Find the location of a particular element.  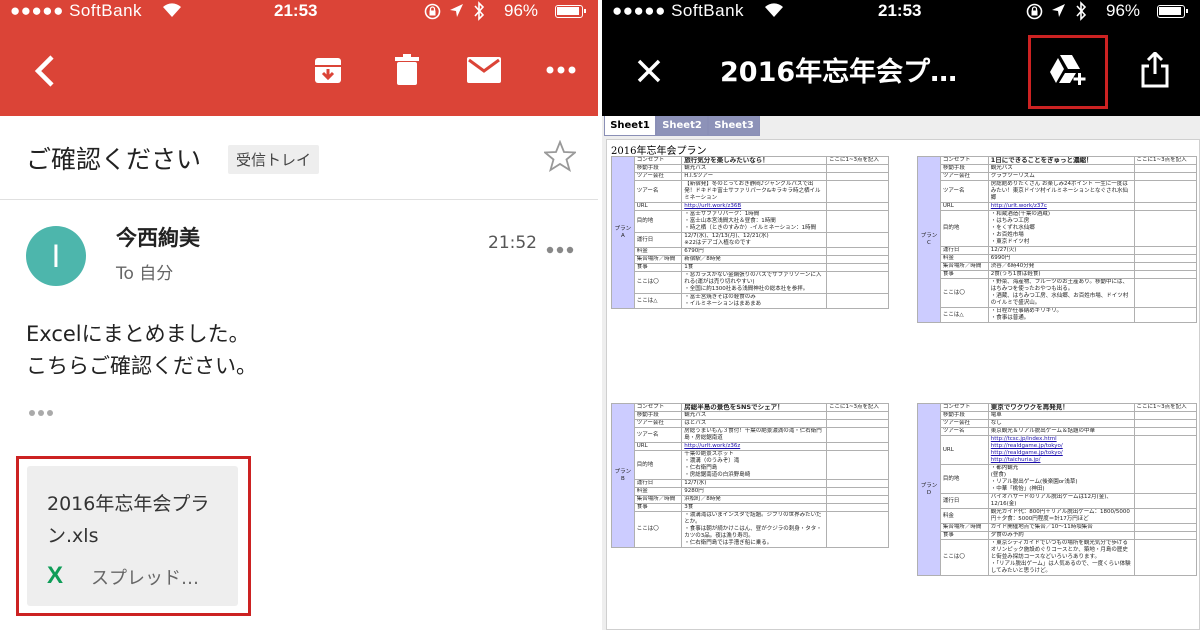

row-value: http://urlt.work/z36z is located at coordinates (754, 446).